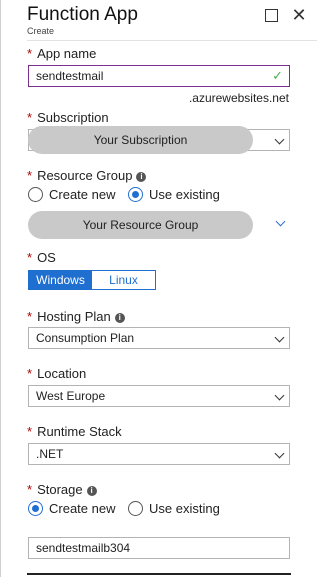  What do you see at coordinates (159, 548) in the screenshot?
I see `storage-name-input: sendtestmailb304` at bounding box center [159, 548].